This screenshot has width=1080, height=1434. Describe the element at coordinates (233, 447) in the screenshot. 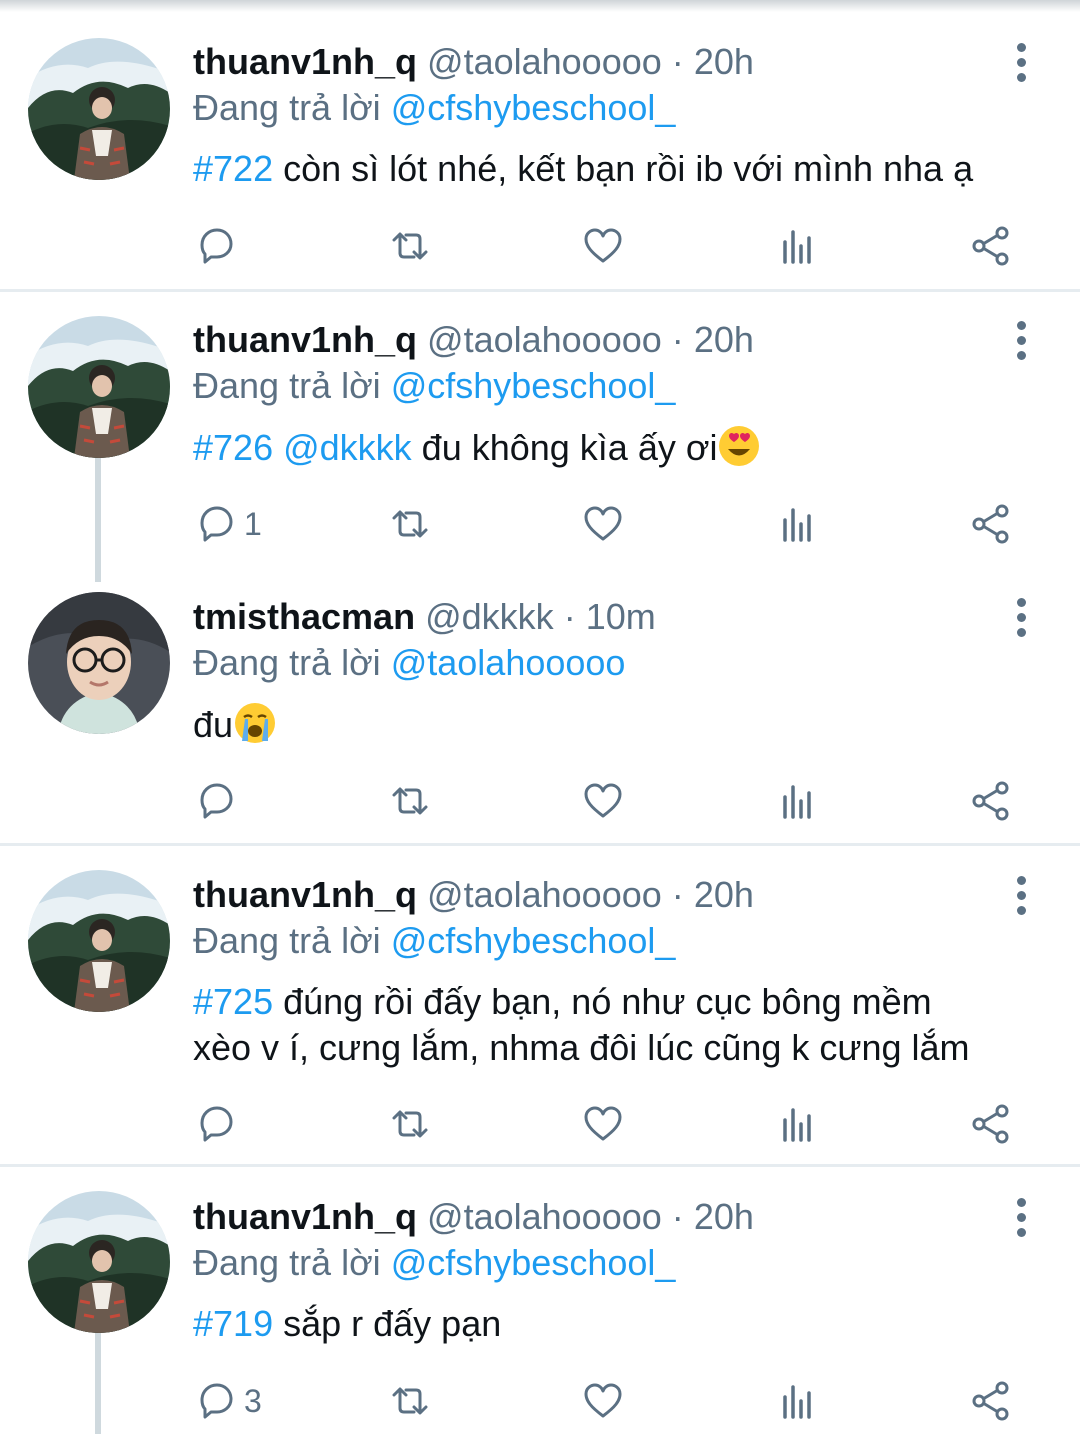

I see `hashtag-link: #726` at that location.